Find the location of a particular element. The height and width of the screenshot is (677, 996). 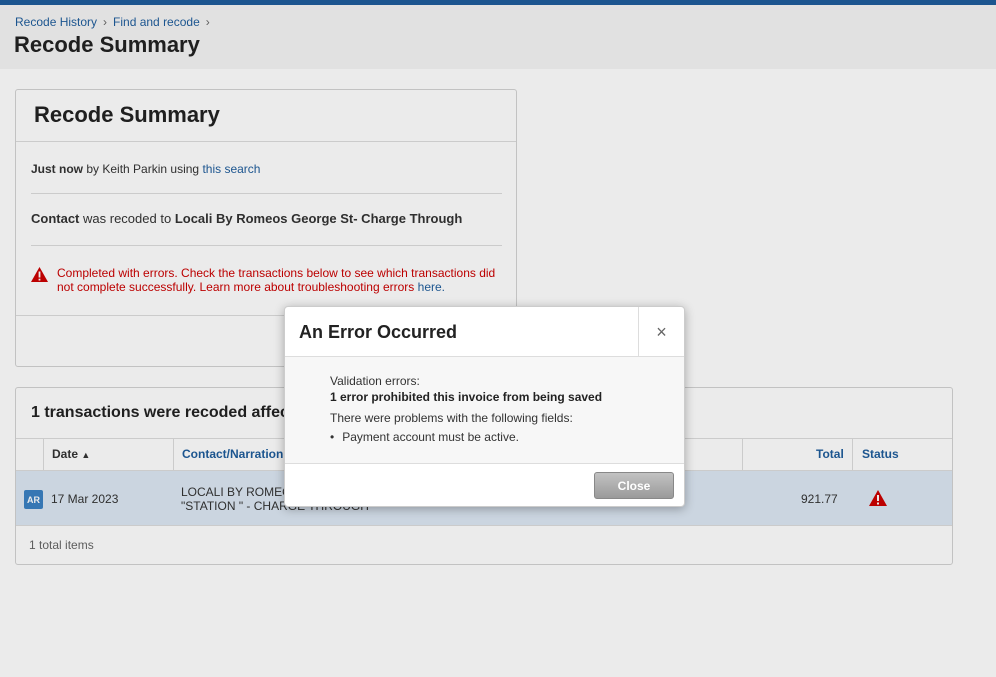

close-button: Close is located at coordinates (634, 485).